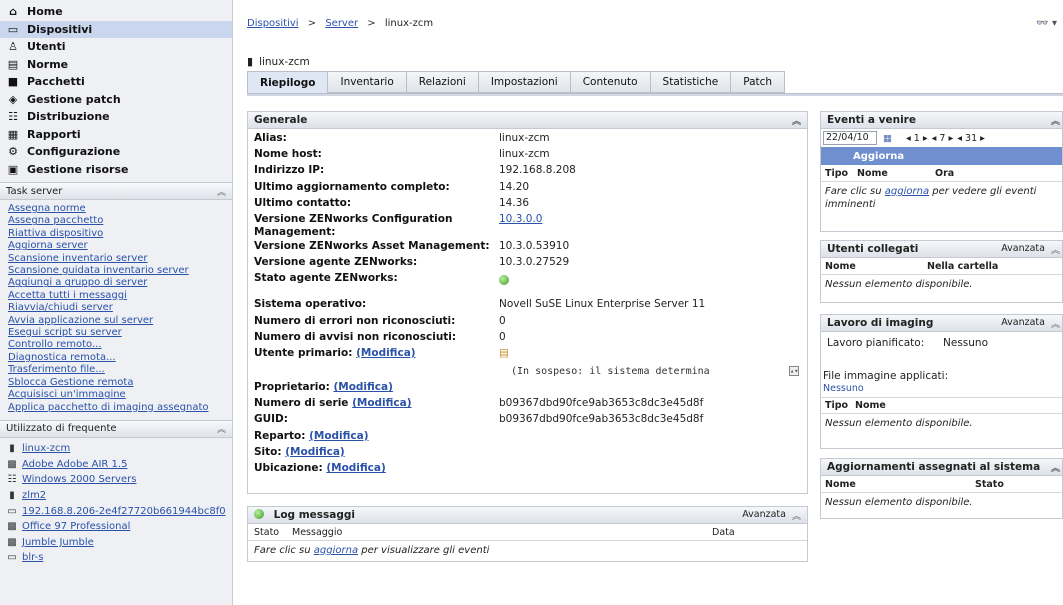  I want to click on scroll-icon: ▴▾, so click(794, 370).